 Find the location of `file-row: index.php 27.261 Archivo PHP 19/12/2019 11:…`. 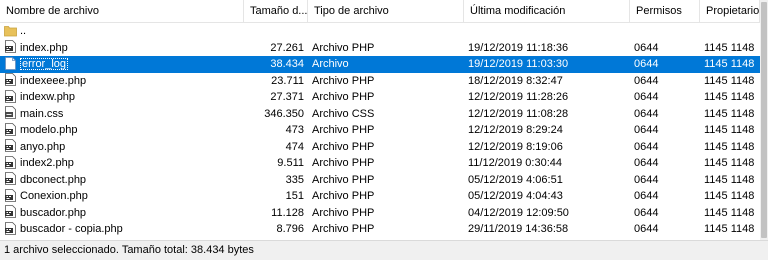

file-row: index.php 27.261 Archivo PHP 19/12/2019 11:… is located at coordinates (380, 48).